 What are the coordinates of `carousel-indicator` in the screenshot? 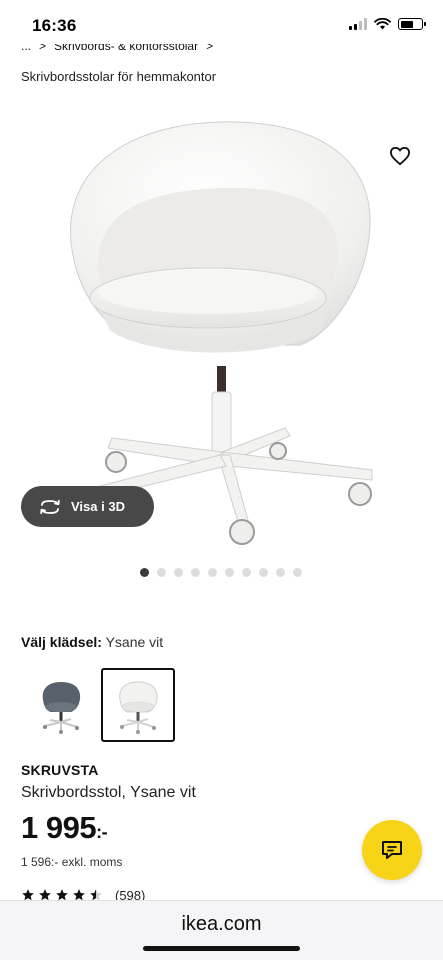 It's located at (221, 572).